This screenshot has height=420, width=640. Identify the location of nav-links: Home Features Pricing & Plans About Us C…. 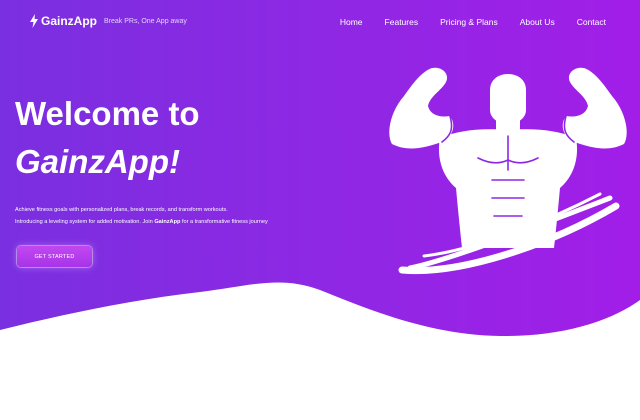
(473, 22).